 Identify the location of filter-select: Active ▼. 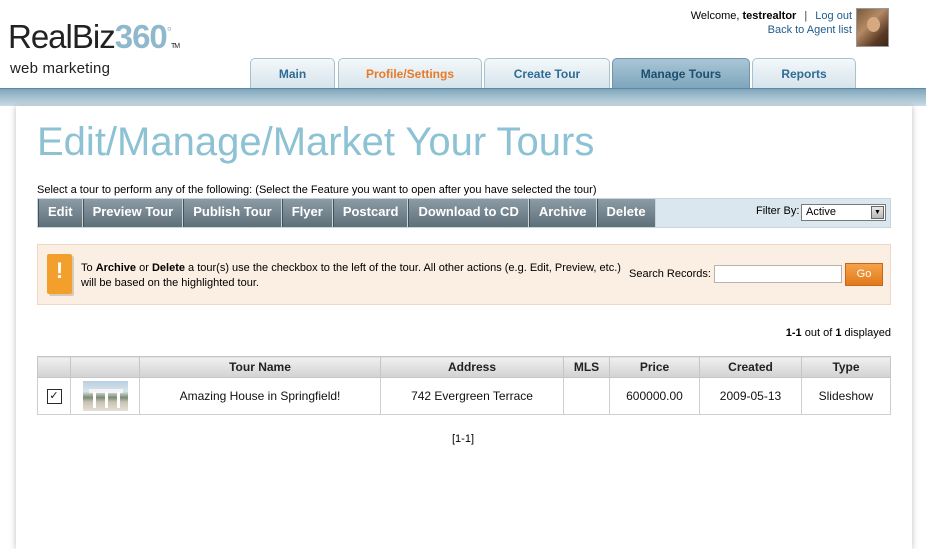
(843, 212).